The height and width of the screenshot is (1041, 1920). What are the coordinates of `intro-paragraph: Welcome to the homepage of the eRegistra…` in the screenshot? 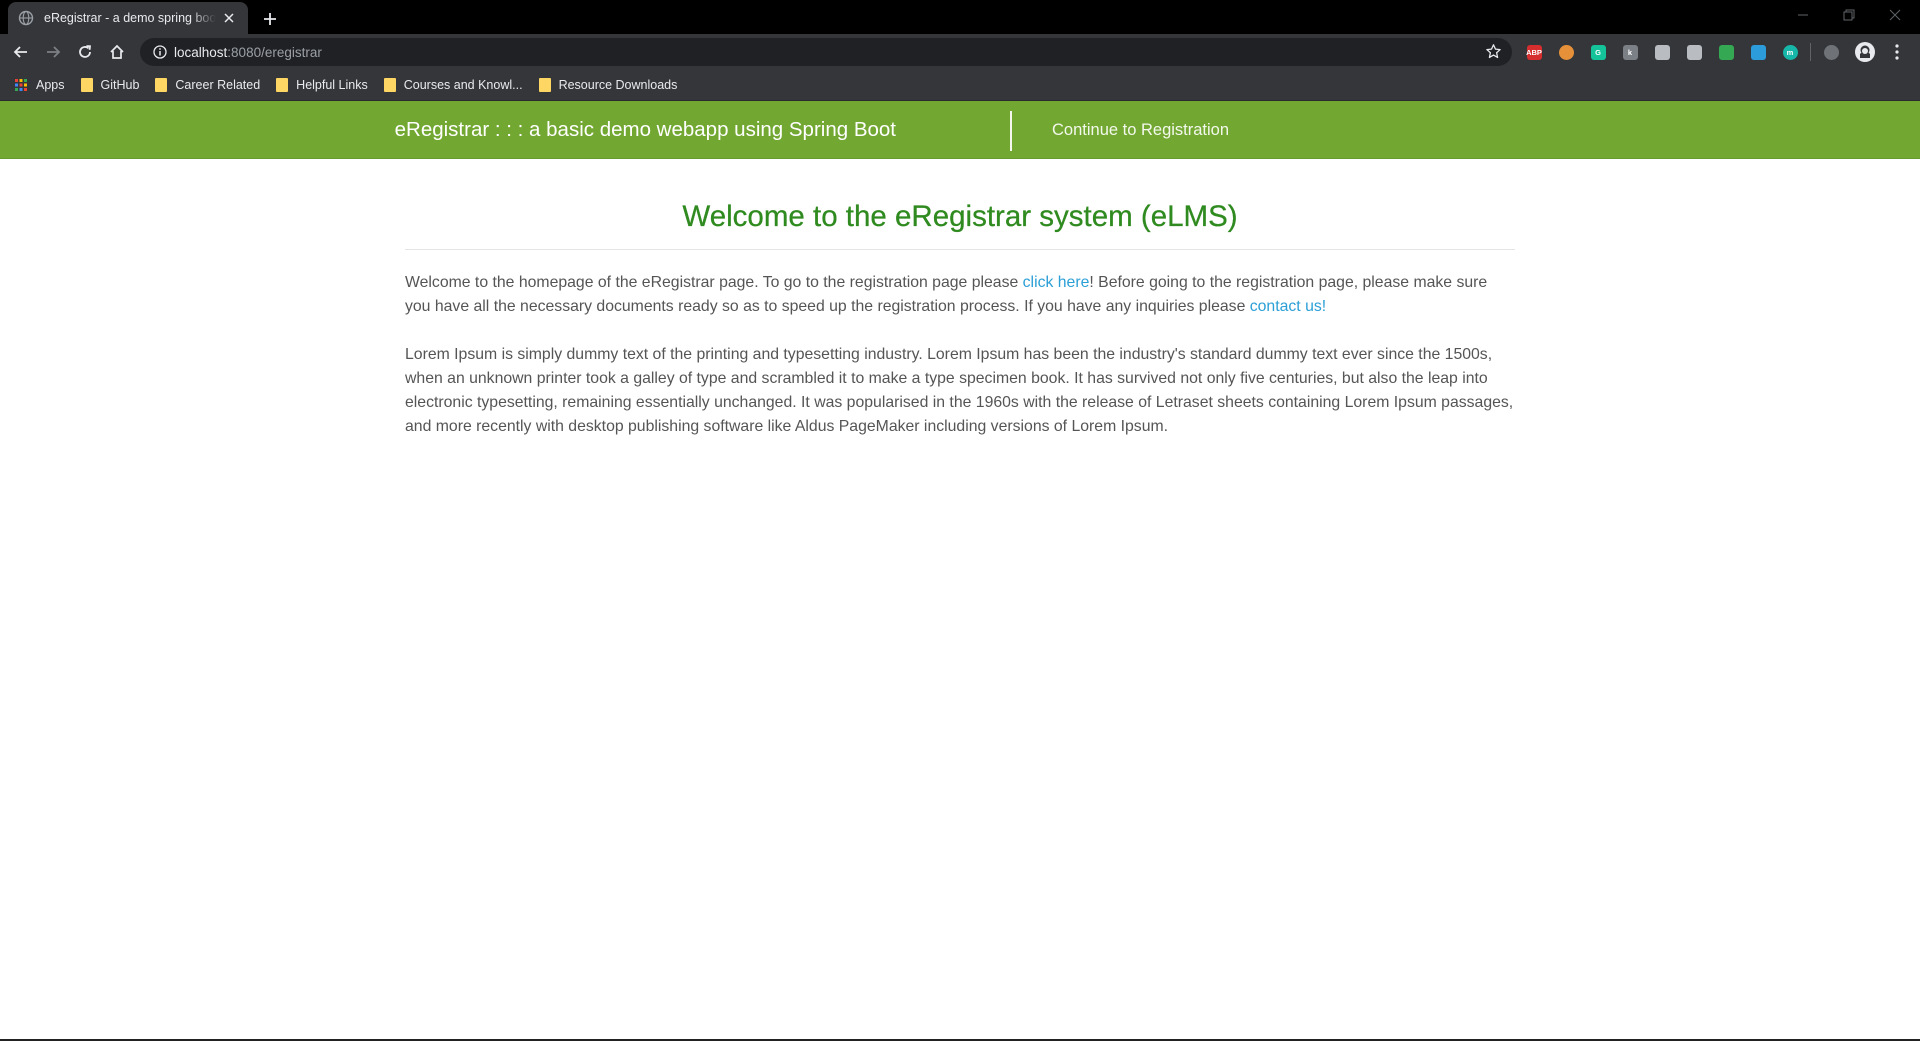 It's located at (960, 295).